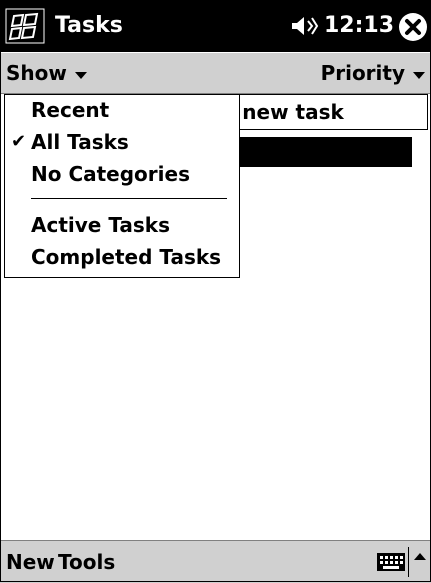 This screenshot has width=431, height=583. I want to click on priority-sort-button: Priority, so click(373, 73).